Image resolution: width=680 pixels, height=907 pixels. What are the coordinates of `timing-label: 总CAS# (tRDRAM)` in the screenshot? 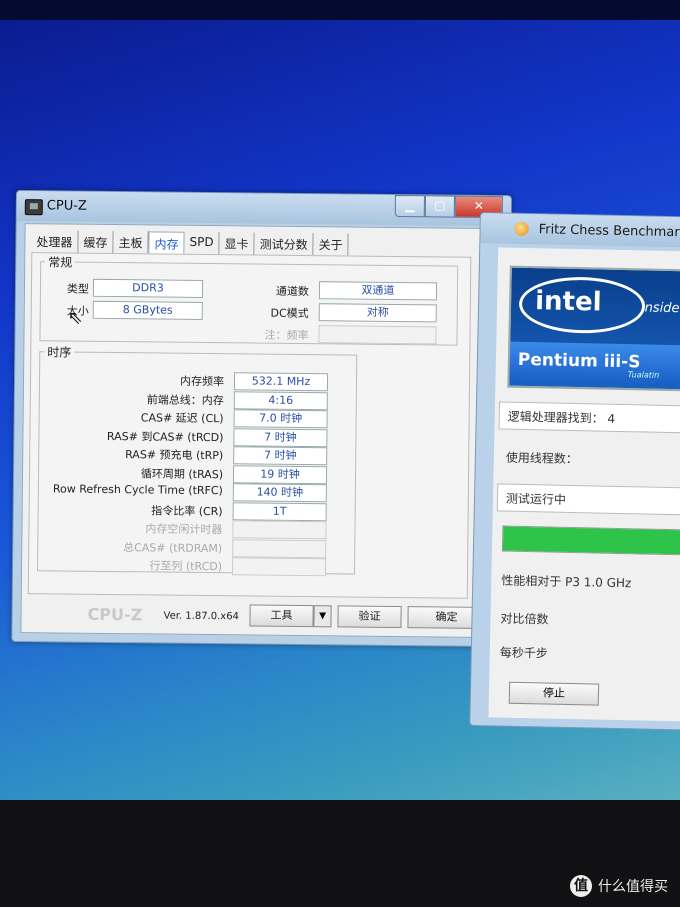 It's located at (173, 547).